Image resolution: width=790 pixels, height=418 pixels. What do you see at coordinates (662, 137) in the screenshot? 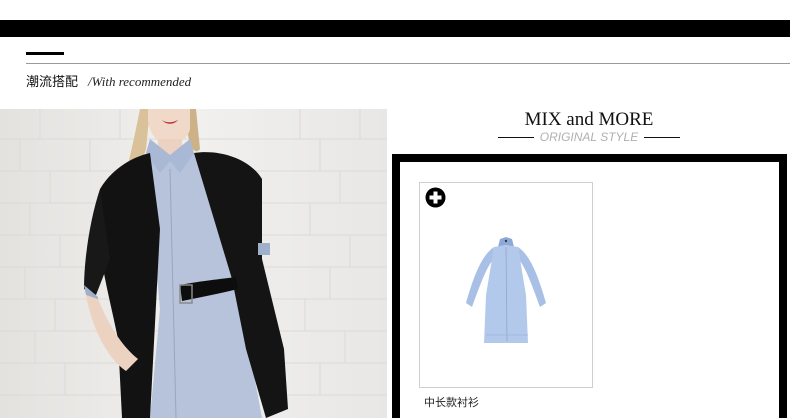
I see `mix-right-line` at bounding box center [662, 137].